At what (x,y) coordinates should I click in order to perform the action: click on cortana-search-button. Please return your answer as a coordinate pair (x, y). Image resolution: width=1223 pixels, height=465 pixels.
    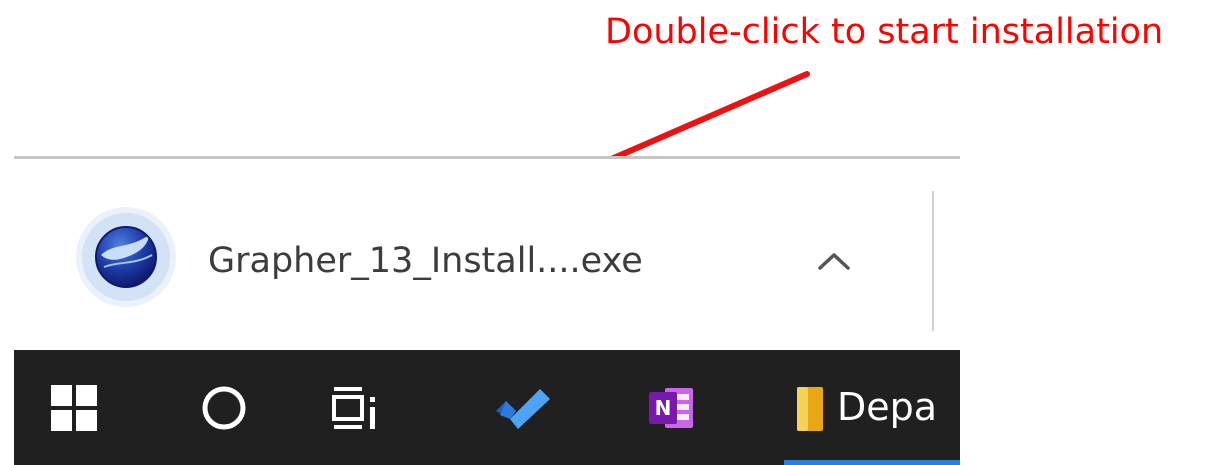
    Looking at the image, I should click on (224, 408).